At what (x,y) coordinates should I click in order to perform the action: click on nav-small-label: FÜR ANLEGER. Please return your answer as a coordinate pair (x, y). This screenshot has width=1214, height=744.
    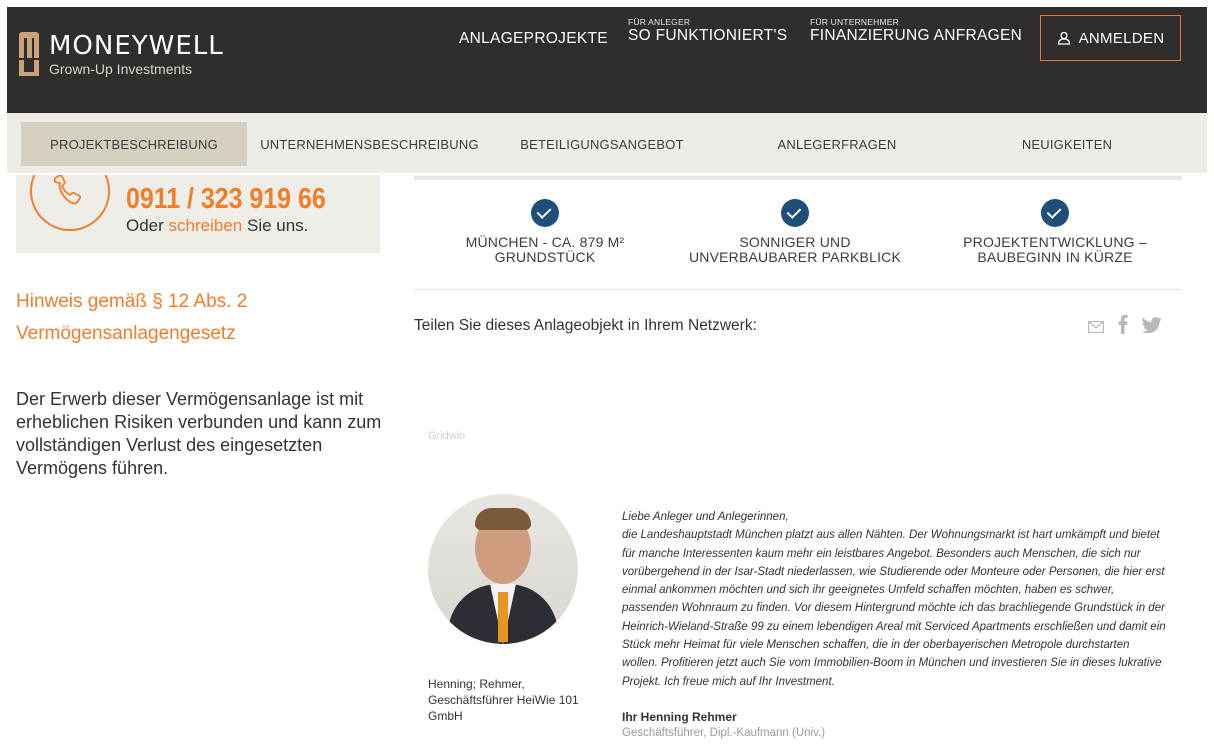
    Looking at the image, I should click on (659, 22).